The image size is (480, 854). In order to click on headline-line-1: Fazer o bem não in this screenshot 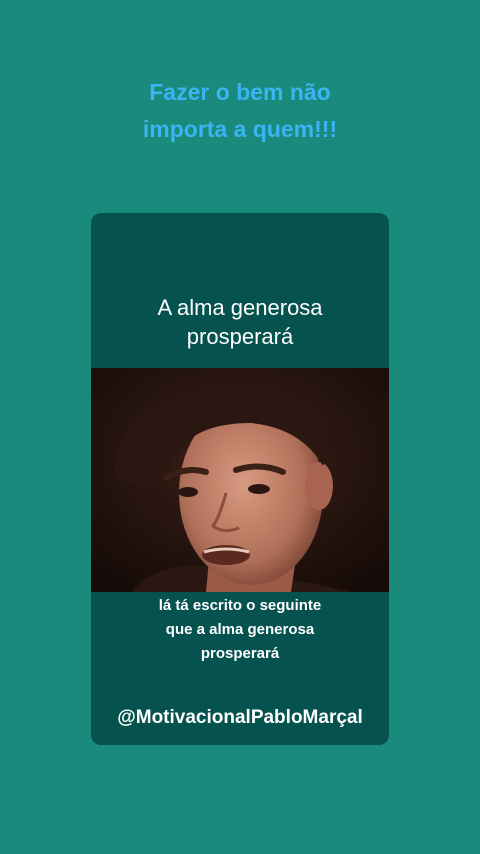, I will do `click(240, 92)`.